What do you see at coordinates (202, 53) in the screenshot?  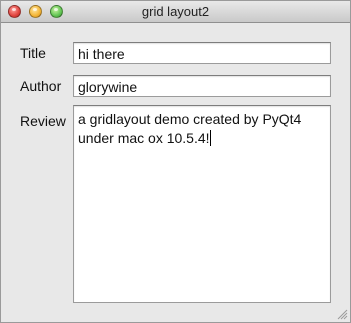 I see `title-input: hi there` at bounding box center [202, 53].